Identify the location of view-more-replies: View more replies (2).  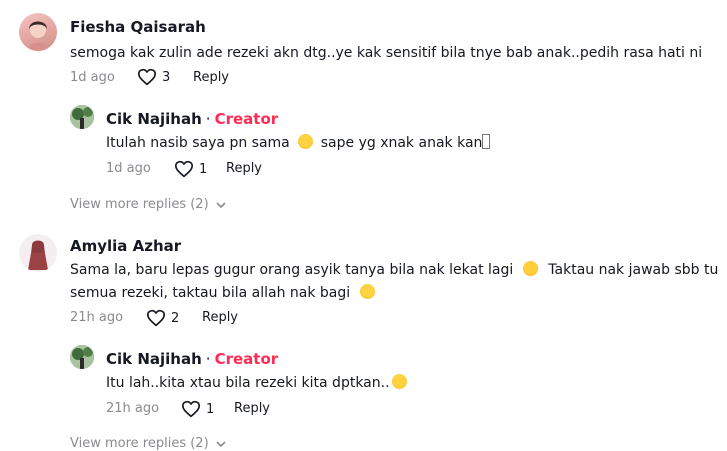
(148, 204).